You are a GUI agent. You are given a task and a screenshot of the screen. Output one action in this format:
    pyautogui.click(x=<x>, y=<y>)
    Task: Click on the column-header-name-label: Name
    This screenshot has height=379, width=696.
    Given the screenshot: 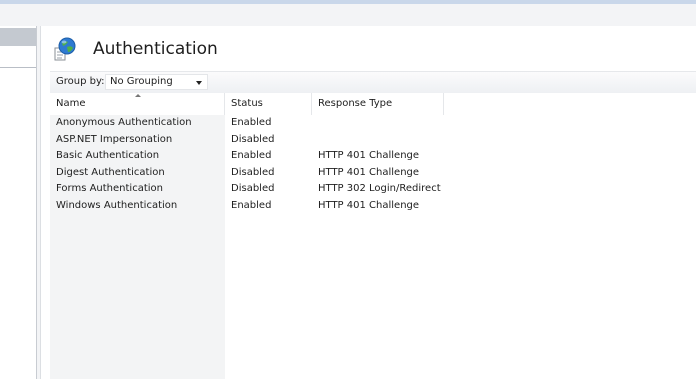 What is the action you would take?
    pyautogui.click(x=71, y=103)
    